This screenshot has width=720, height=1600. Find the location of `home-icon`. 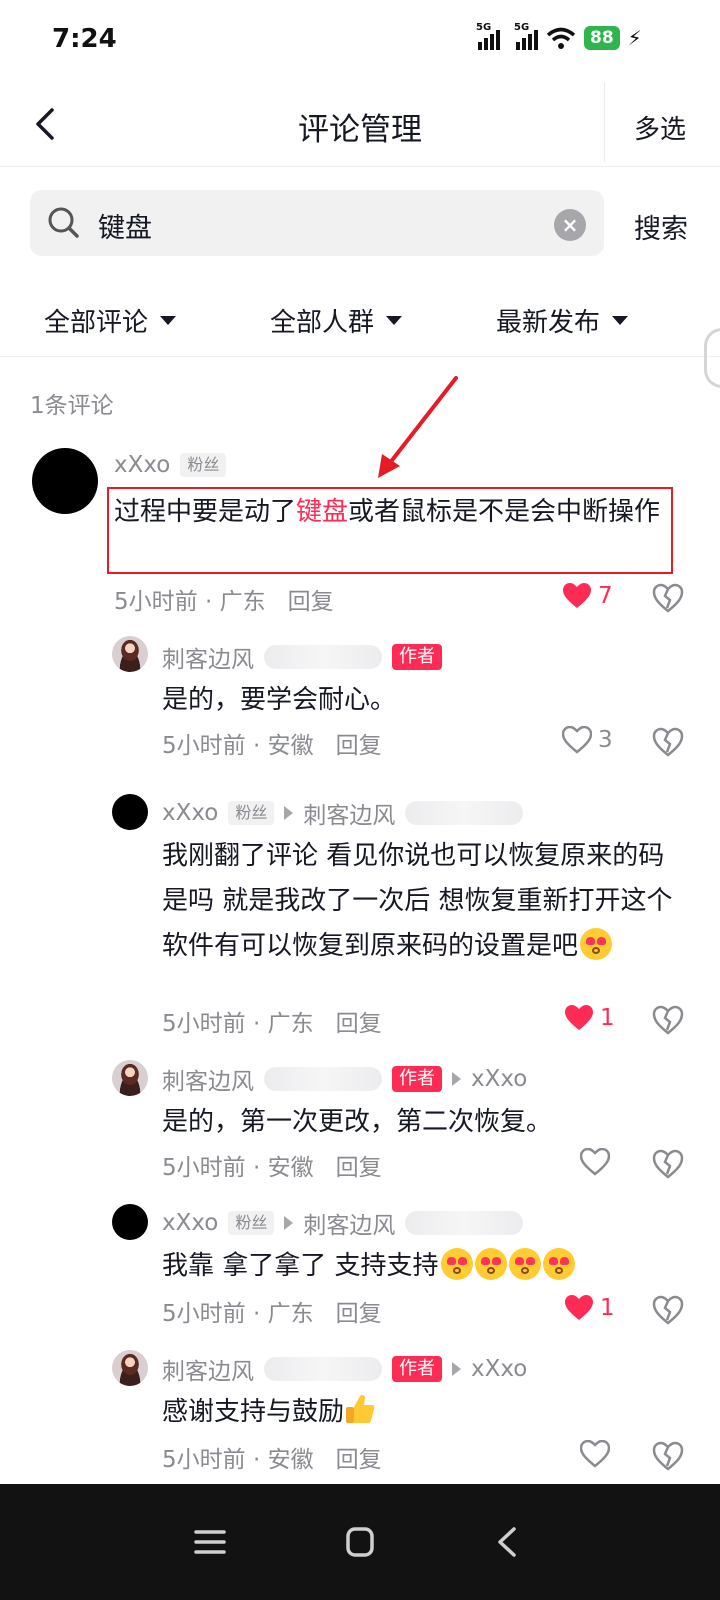

home-icon is located at coordinates (360, 1542).